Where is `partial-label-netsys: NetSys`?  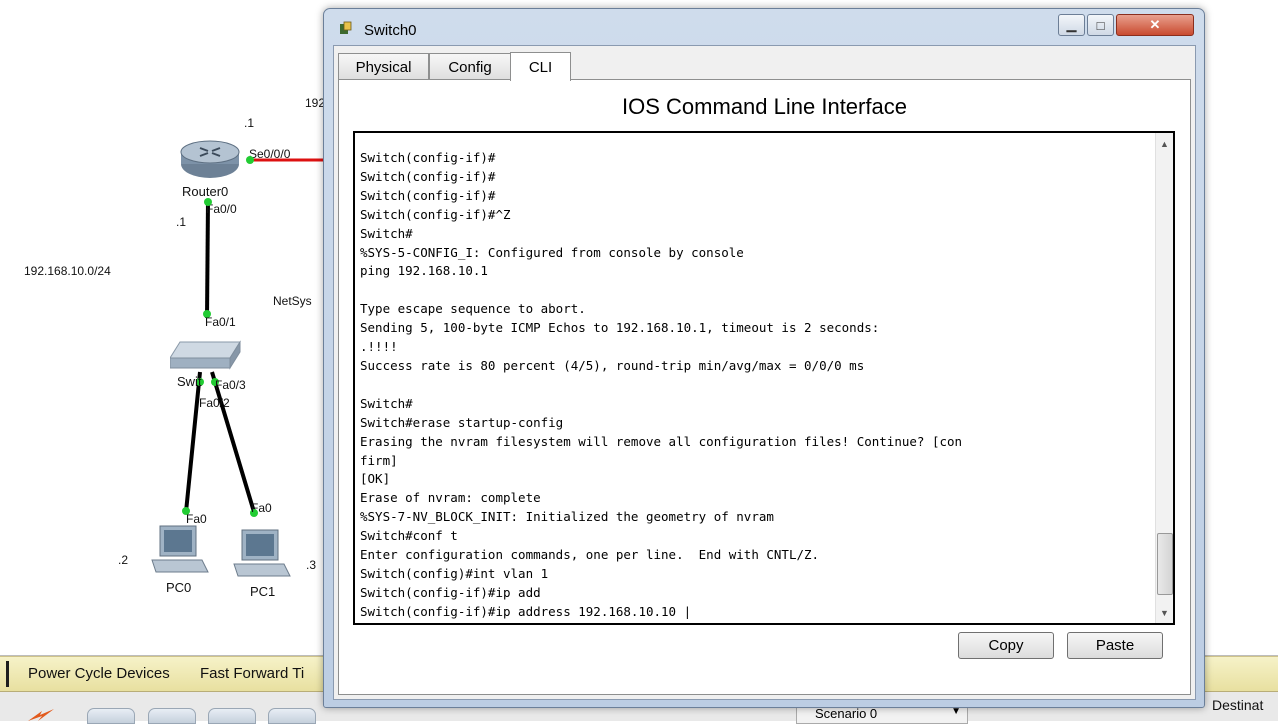
partial-label-netsys: NetSys is located at coordinates (292, 301).